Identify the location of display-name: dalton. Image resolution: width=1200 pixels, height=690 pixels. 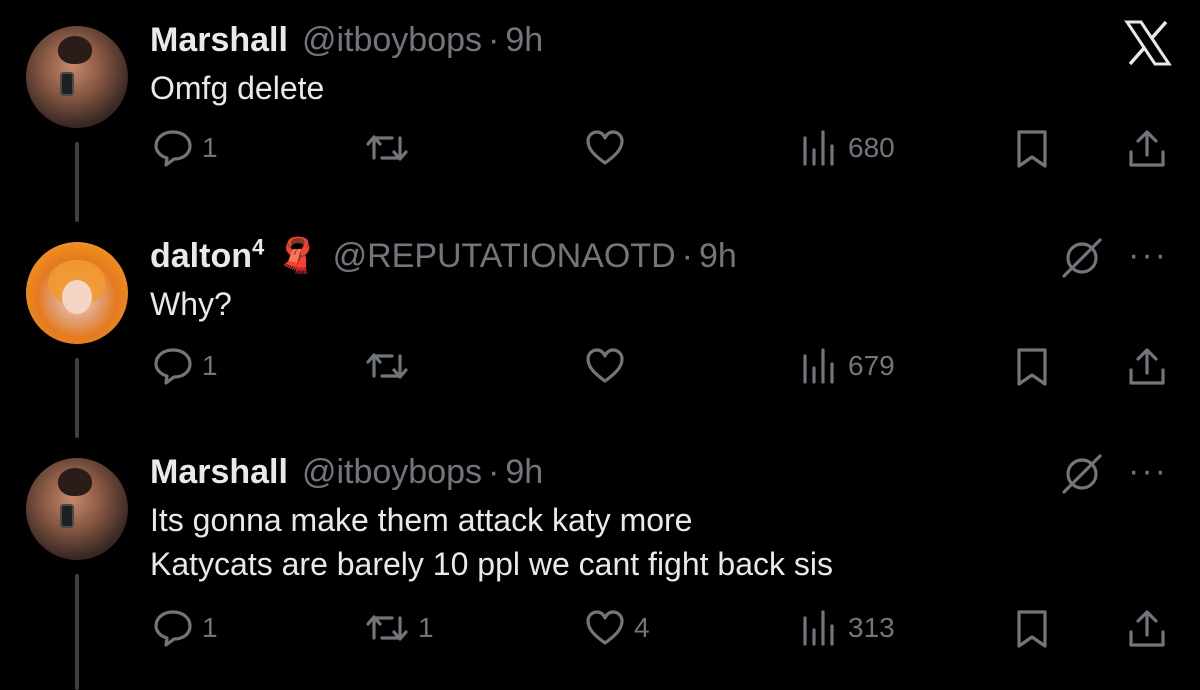
(201, 256).